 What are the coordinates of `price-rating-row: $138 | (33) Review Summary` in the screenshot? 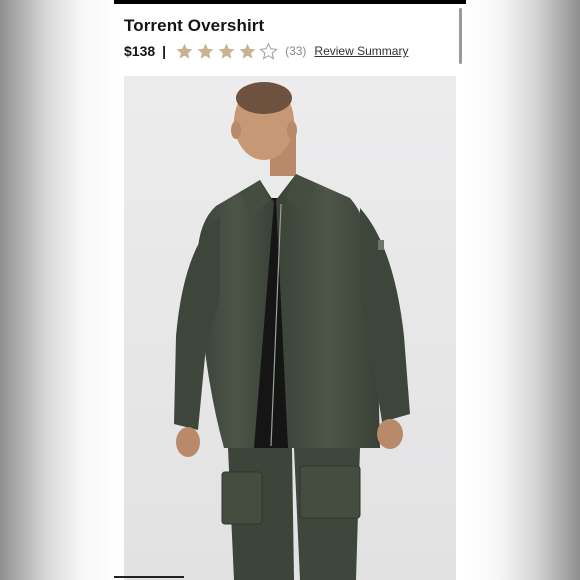 It's located at (266, 51).